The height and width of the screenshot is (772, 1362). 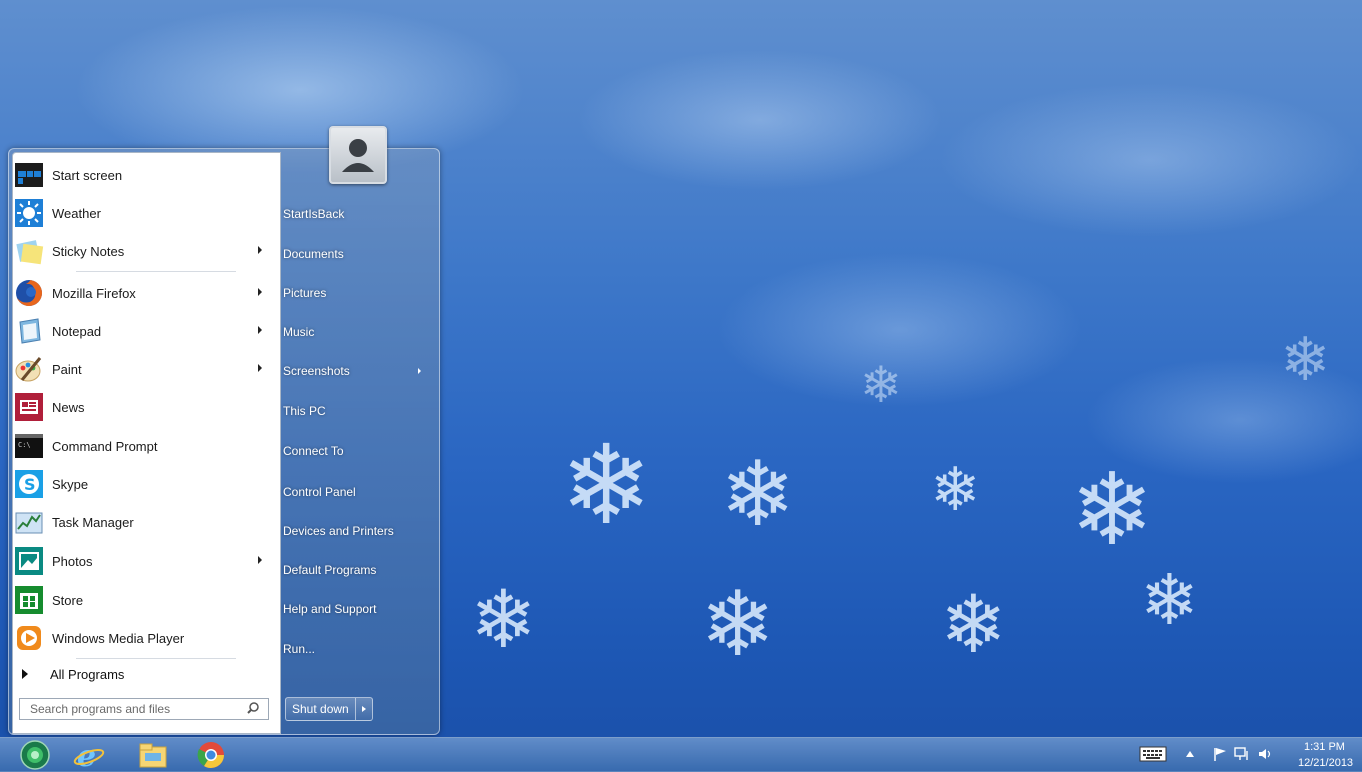 What do you see at coordinates (72, 561) in the screenshot?
I see `program-label: Photos` at bounding box center [72, 561].